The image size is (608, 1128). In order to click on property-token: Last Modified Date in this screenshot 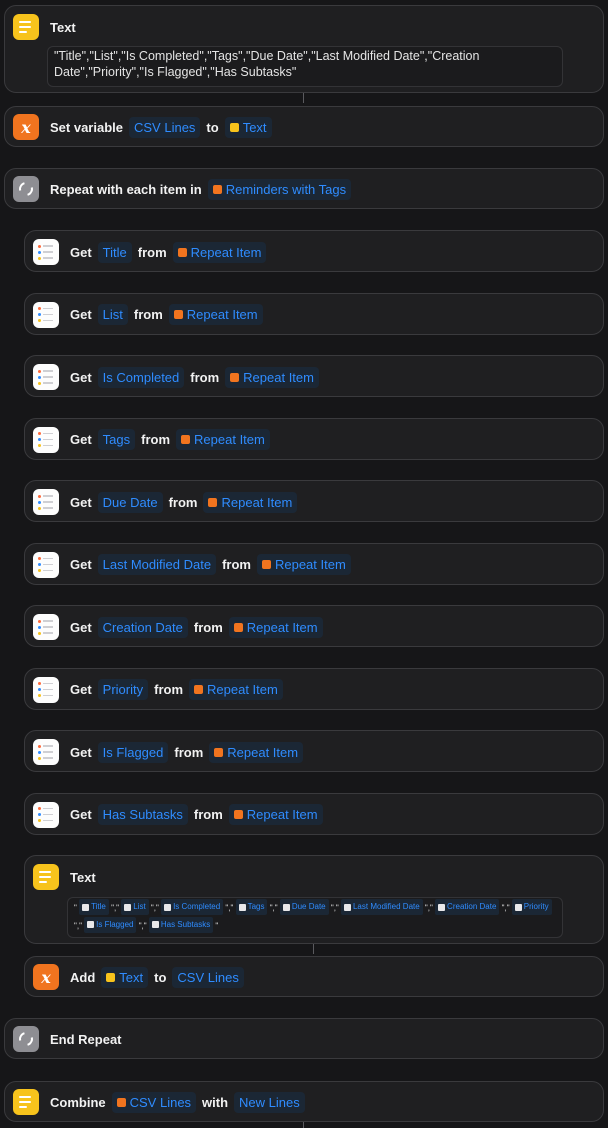, I will do `click(157, 564)`.